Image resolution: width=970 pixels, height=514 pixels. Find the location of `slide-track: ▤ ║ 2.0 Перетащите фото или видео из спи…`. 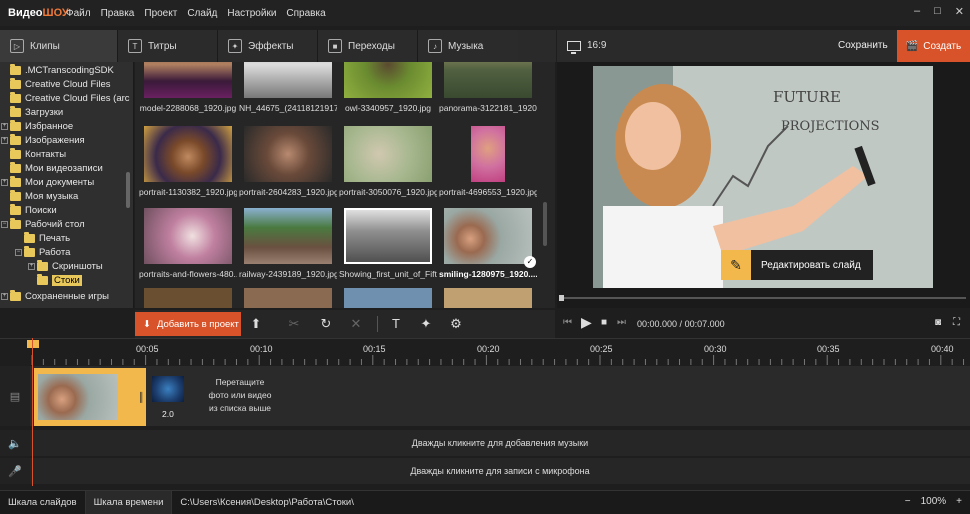

slide-track: ▤ ║ 2.0 Перетащите фото или видео из спи… is located at coordinates (485, 396).